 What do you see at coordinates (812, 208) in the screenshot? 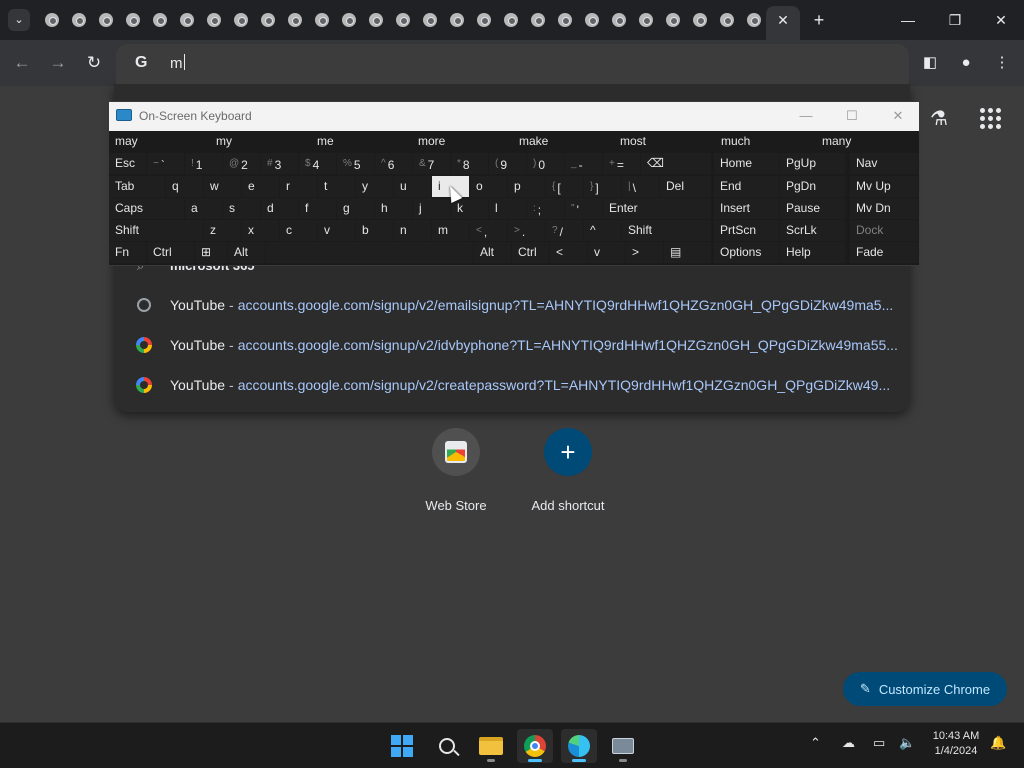
I see `osk-nav-key: Pause` at bounding box center [812, 208].